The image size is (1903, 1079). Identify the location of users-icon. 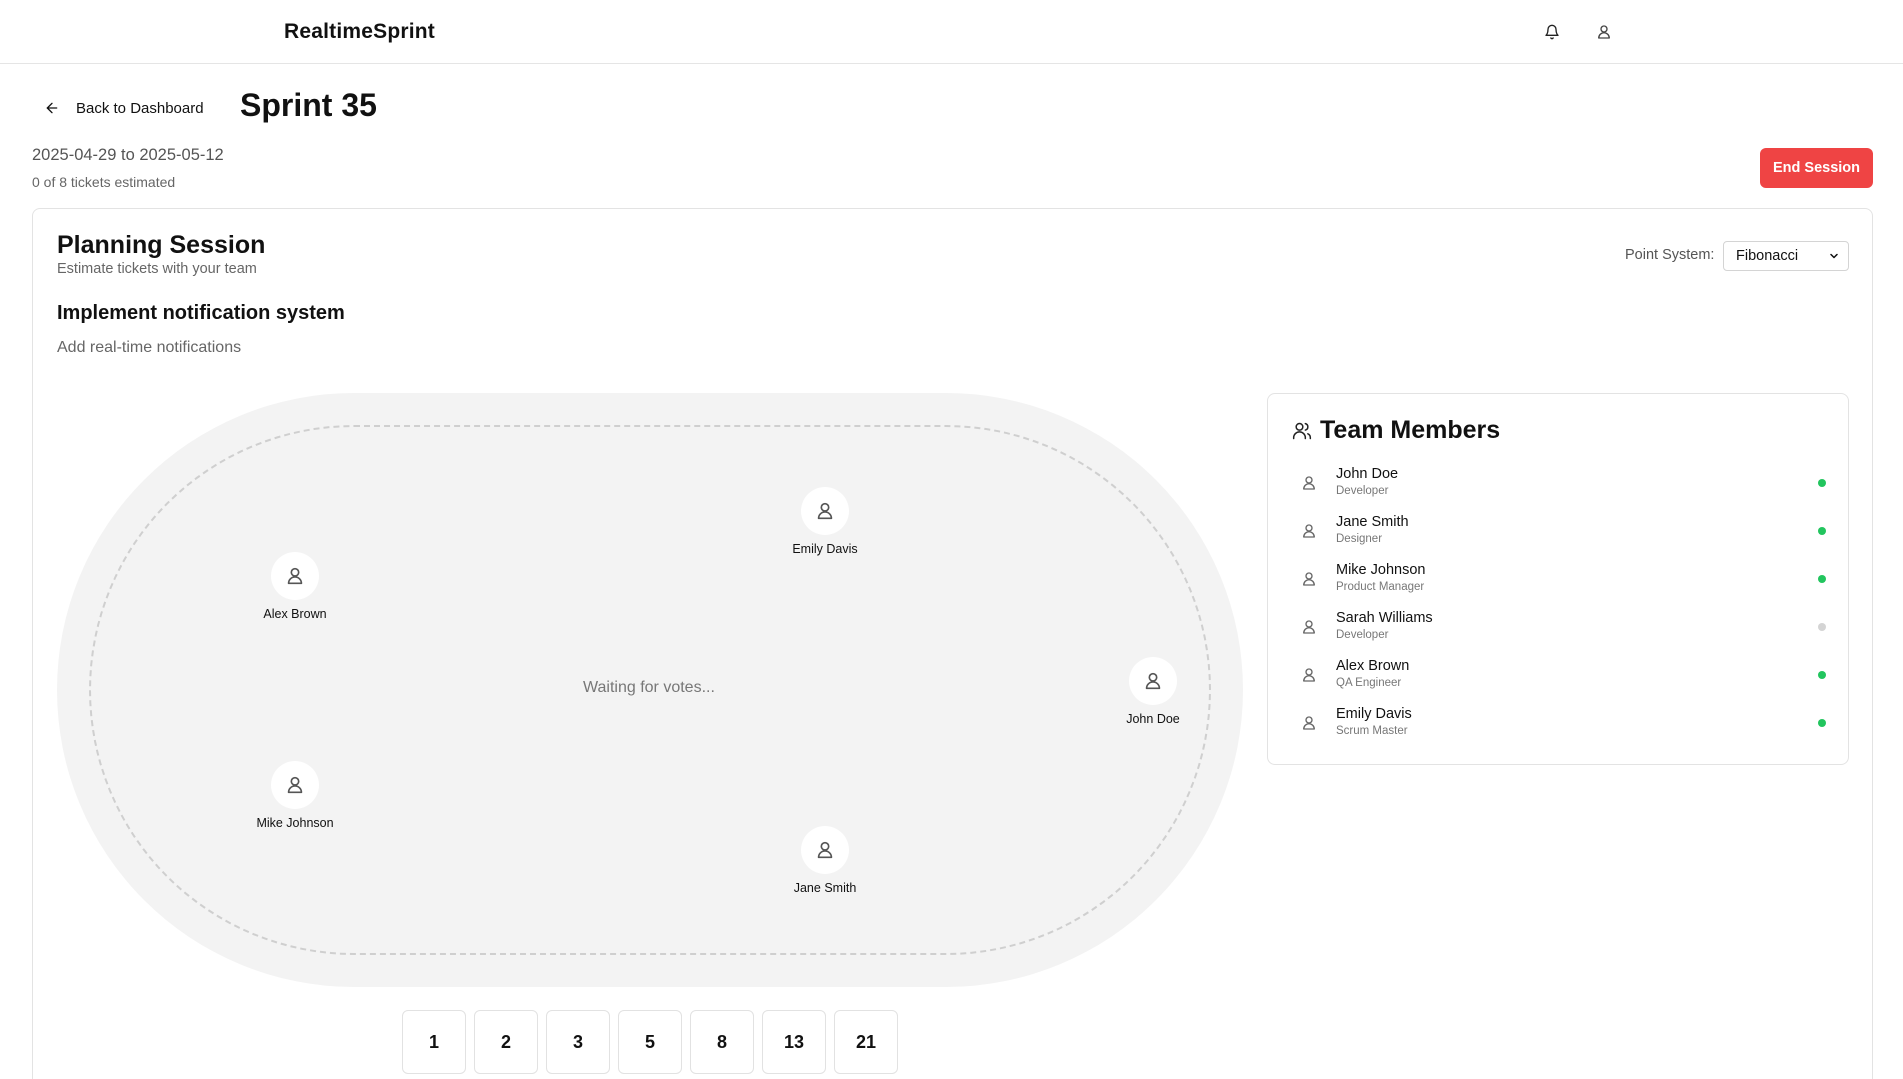
(1302, 430).